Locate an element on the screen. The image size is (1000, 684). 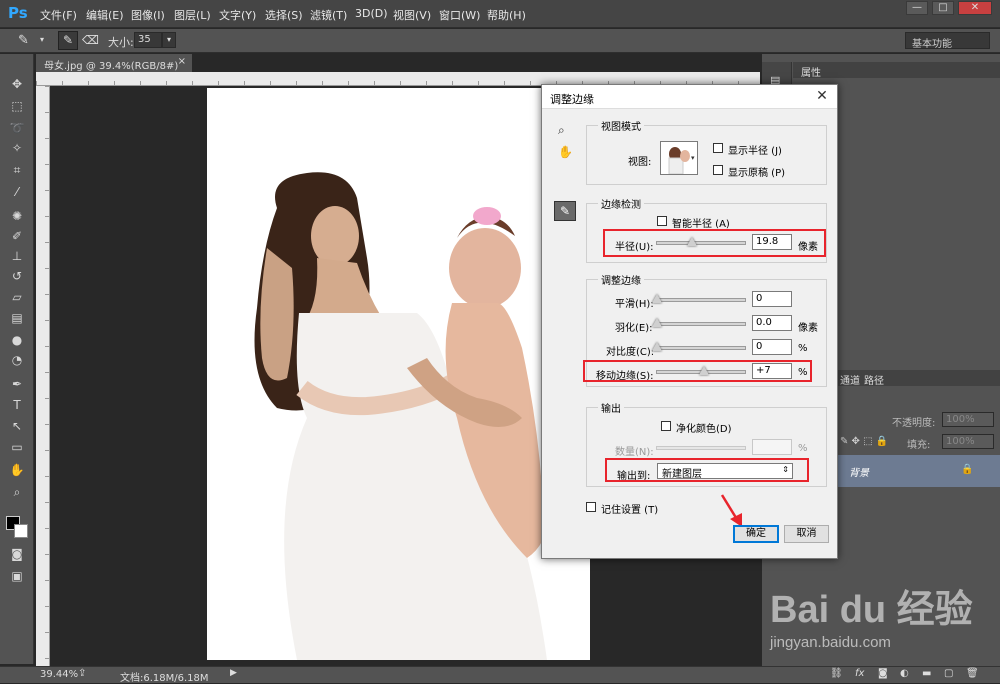
menu-help: 帮助(H) is located at coordinates (506, 15).